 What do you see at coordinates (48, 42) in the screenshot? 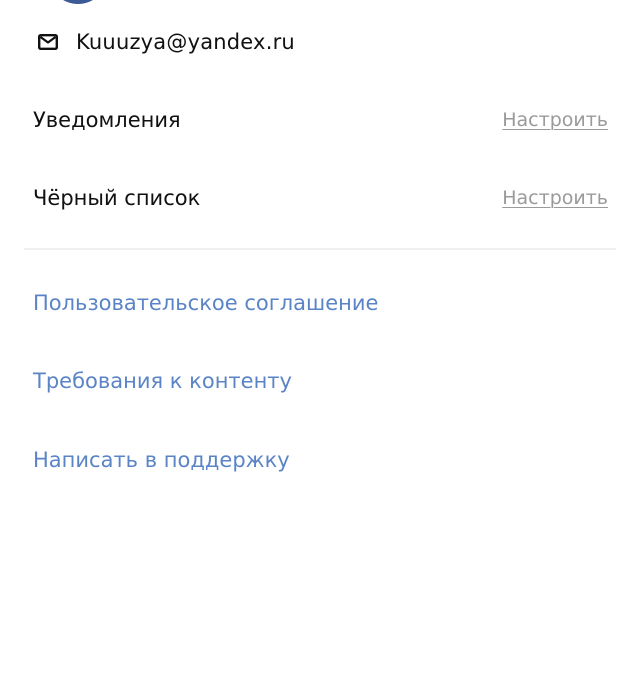
I see `mail-icon` at bounding box center [48, 42].